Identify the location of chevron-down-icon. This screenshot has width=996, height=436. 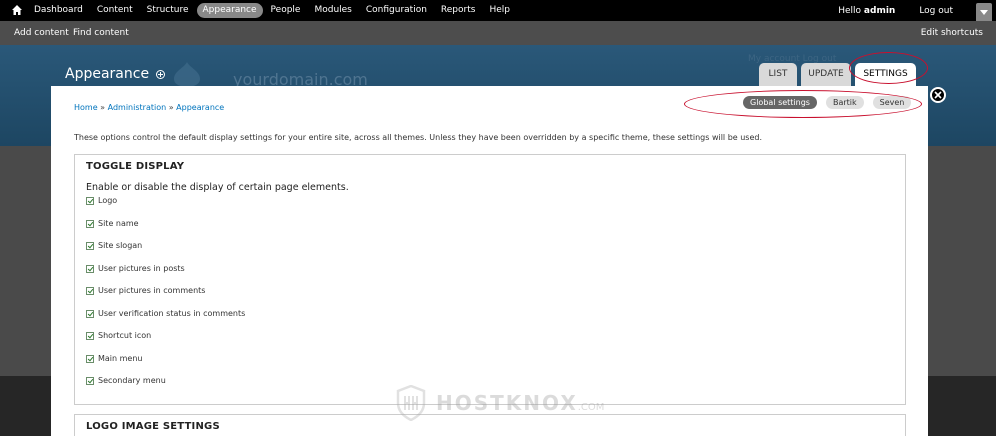
(984, 12).